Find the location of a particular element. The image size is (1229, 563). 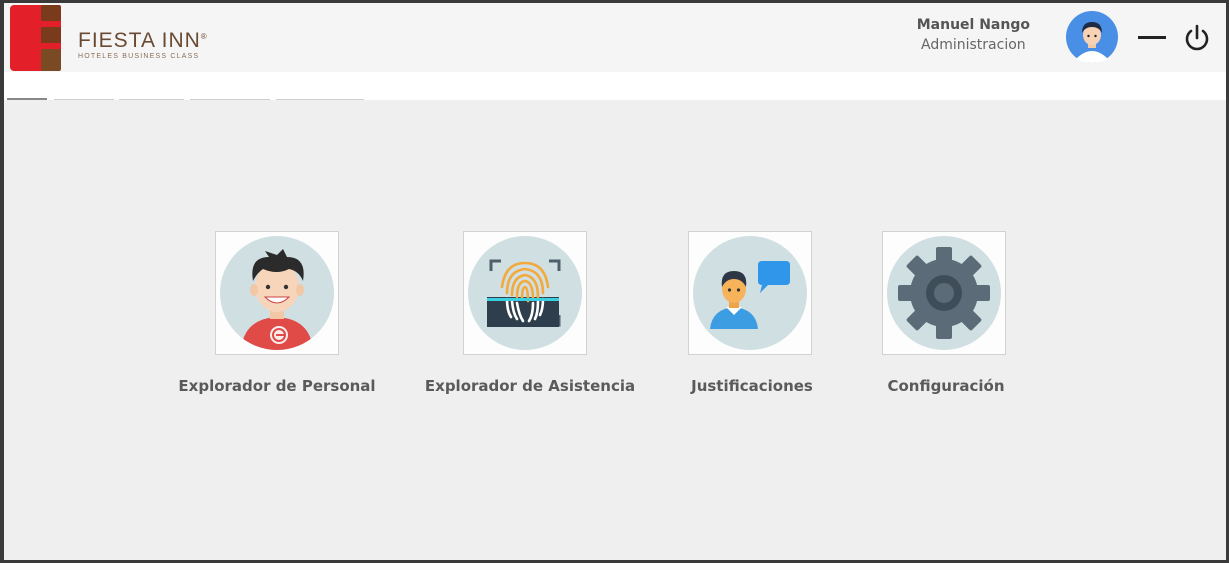

fiesta-inn-logo is located at coordinates (35, 38).